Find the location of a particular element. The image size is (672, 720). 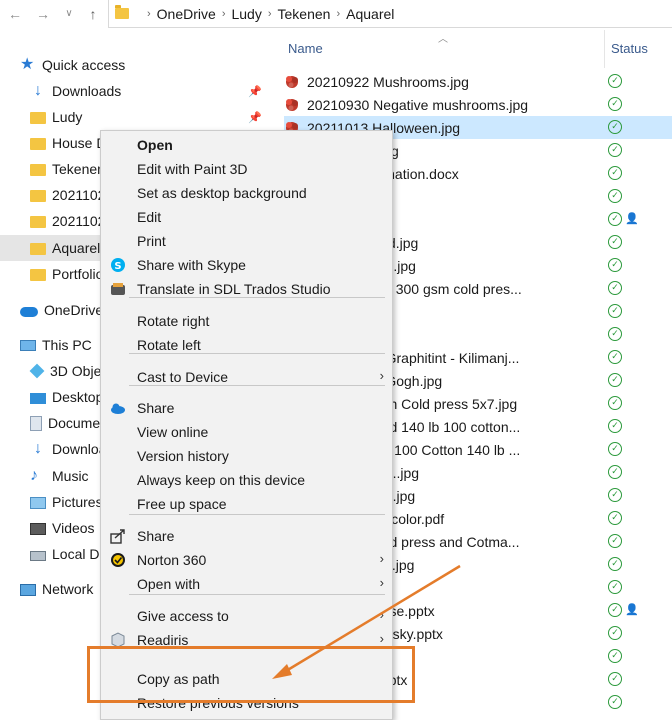

up-arrow-icon: ↑ is located at coordinates (93, 14).